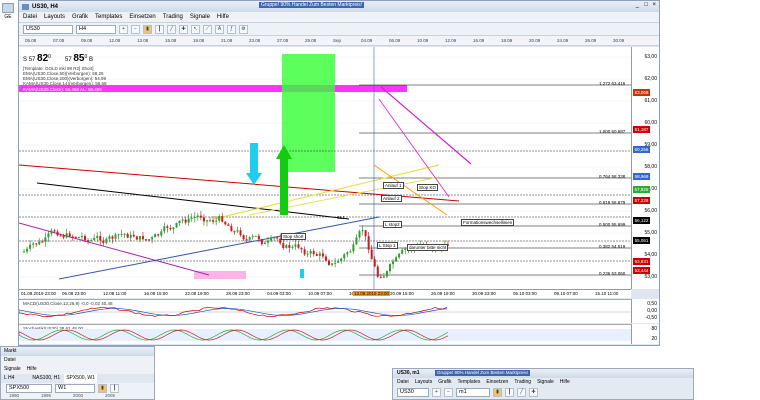 Image resolution: width=760 pixels, height=400 pixels. What do you see at coordinates (562, 40) in the screenshot?
I see `date-nav-label: 24.09` at bounding box center [562, 40].